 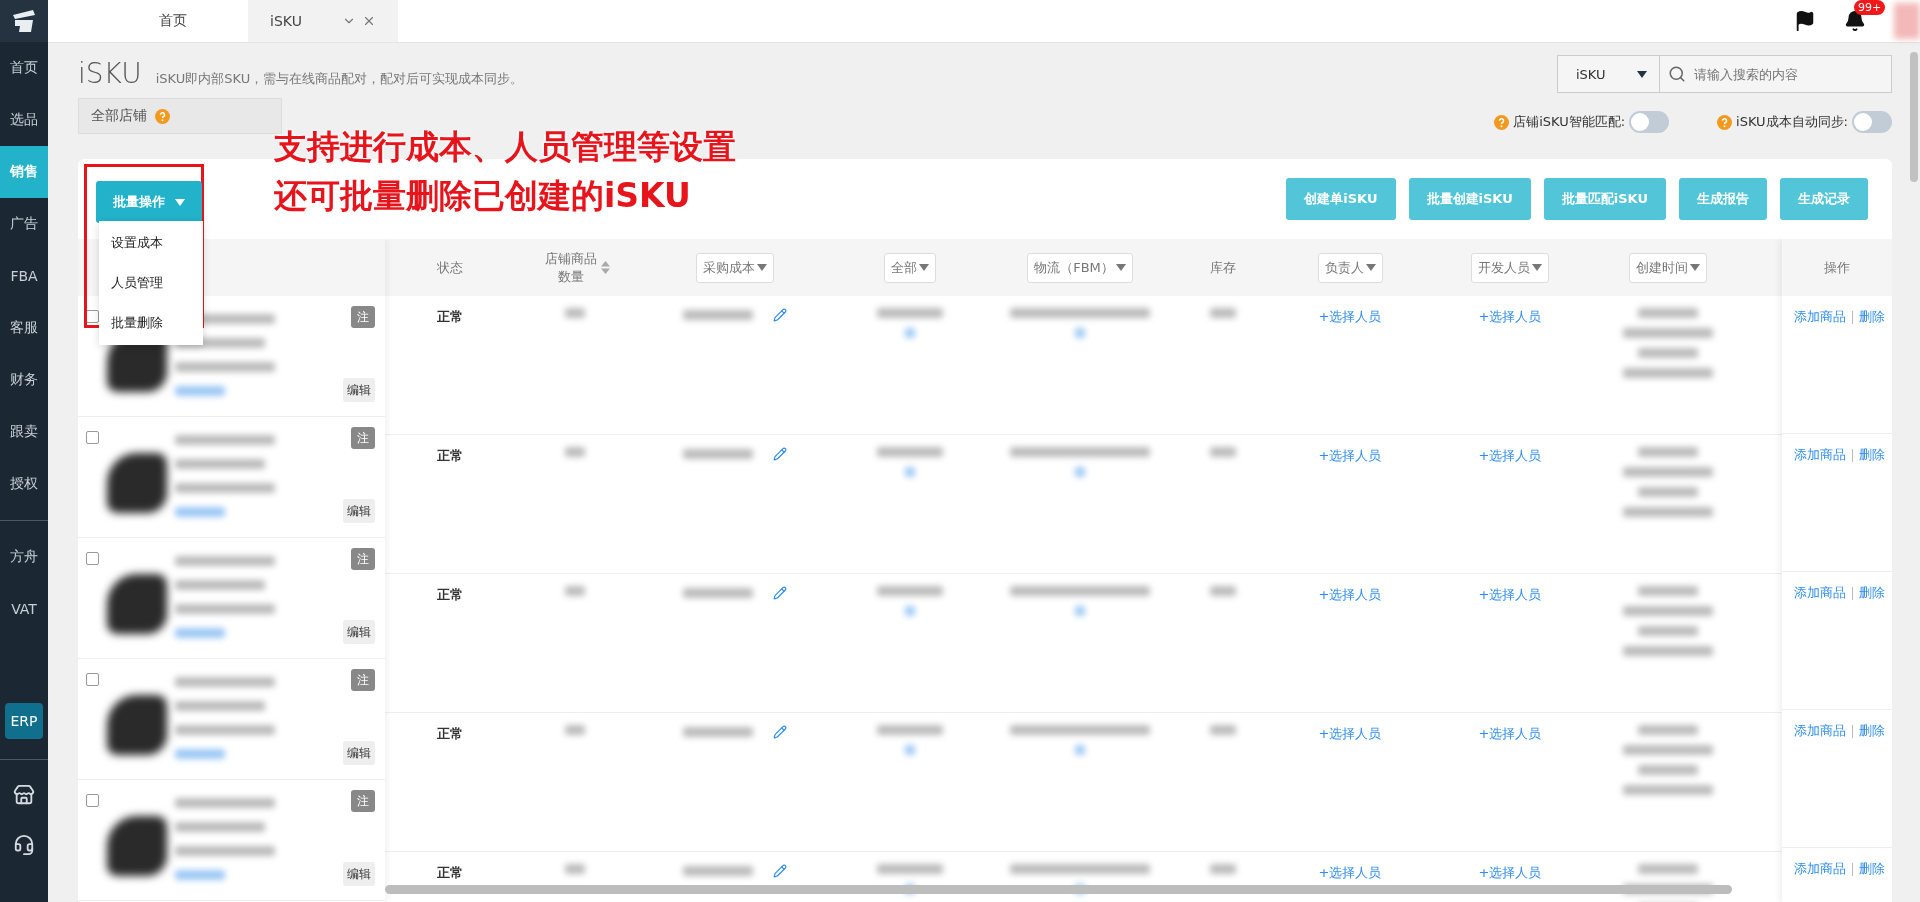 I want to click on search-scope-select: iSKU, so click(x=1608, y=74).